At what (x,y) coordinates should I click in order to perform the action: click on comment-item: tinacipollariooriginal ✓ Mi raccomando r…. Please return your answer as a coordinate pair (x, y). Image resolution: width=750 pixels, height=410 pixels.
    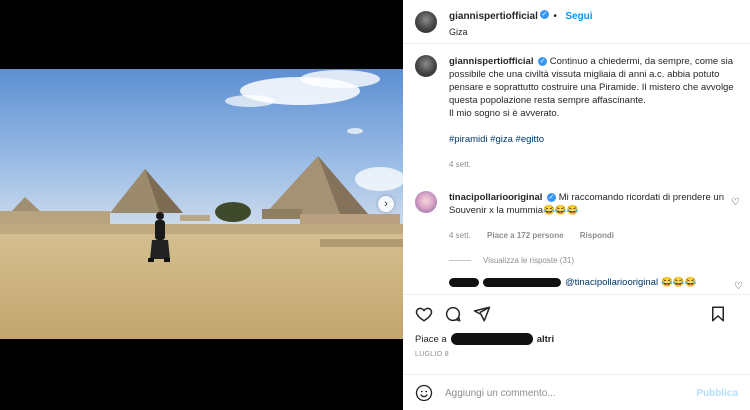
    Looking at the image, I should click on (577, 216).